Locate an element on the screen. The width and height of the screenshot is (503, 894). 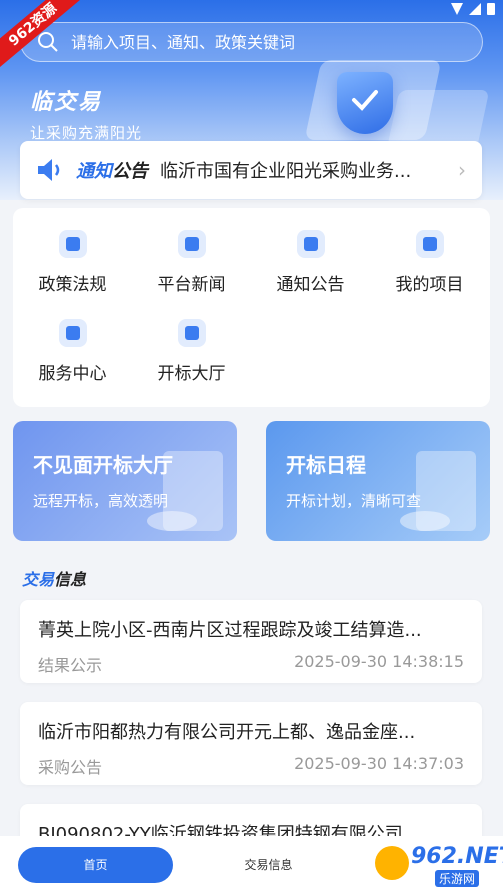
watermark-subtext: 乐游网 is located at coordinates (457, 878).